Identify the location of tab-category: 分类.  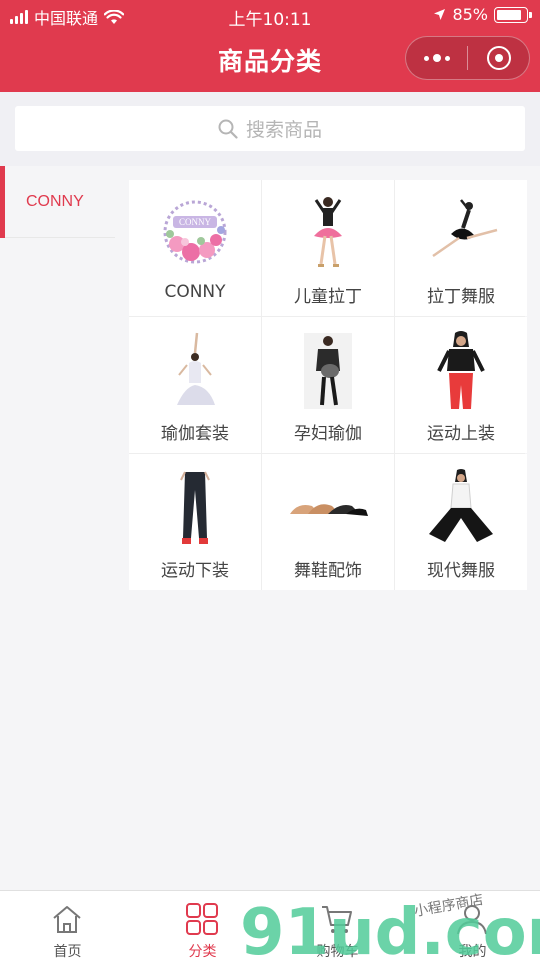
(202, 925).